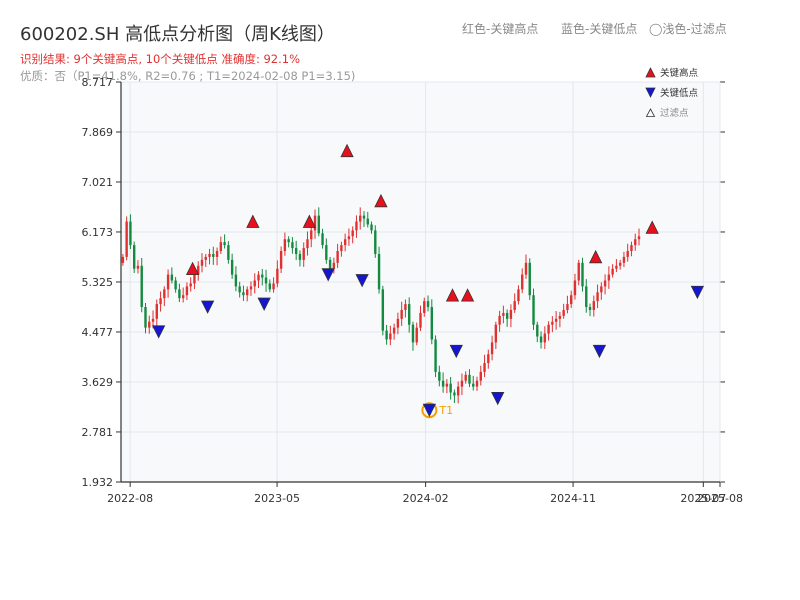 This screenshot has height=600, width=800. I want to click on x-tick-label: 2023-05, so click(277, 498).